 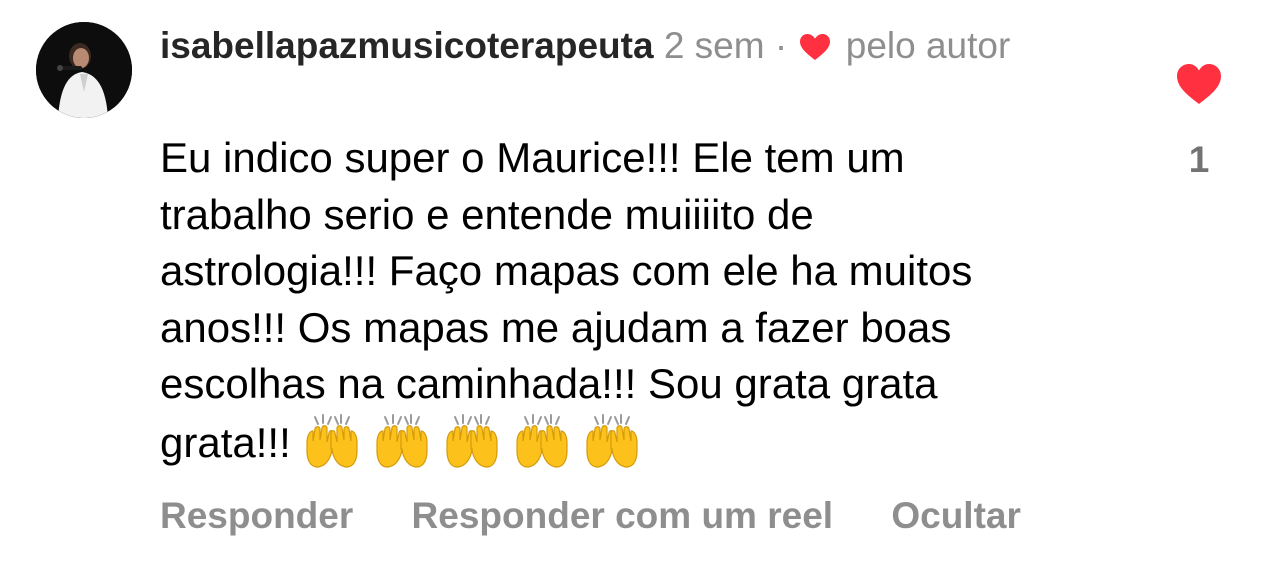 I want to click on avatar, so click(x=84, y=70).